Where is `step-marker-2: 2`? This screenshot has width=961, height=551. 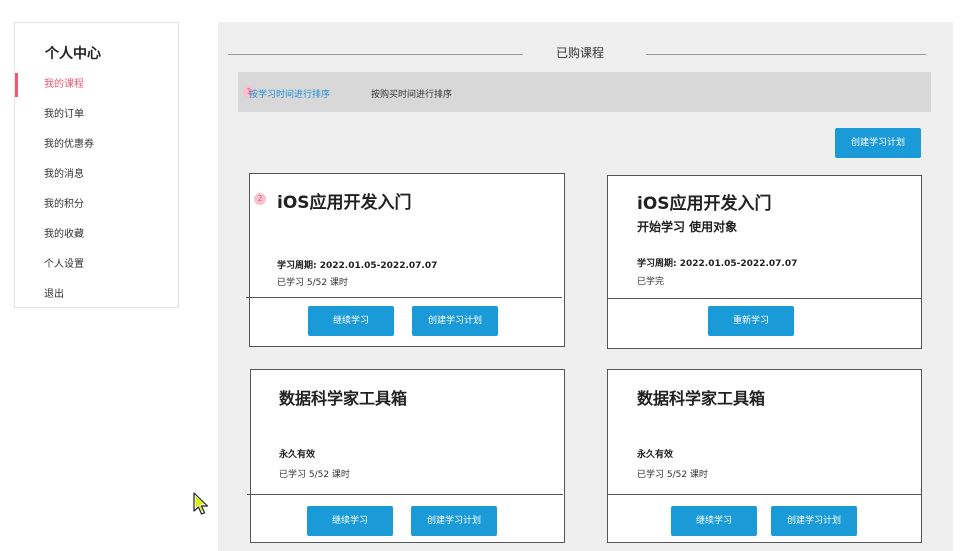 step-marker-2: 2 is located at coordinates (260, 199).